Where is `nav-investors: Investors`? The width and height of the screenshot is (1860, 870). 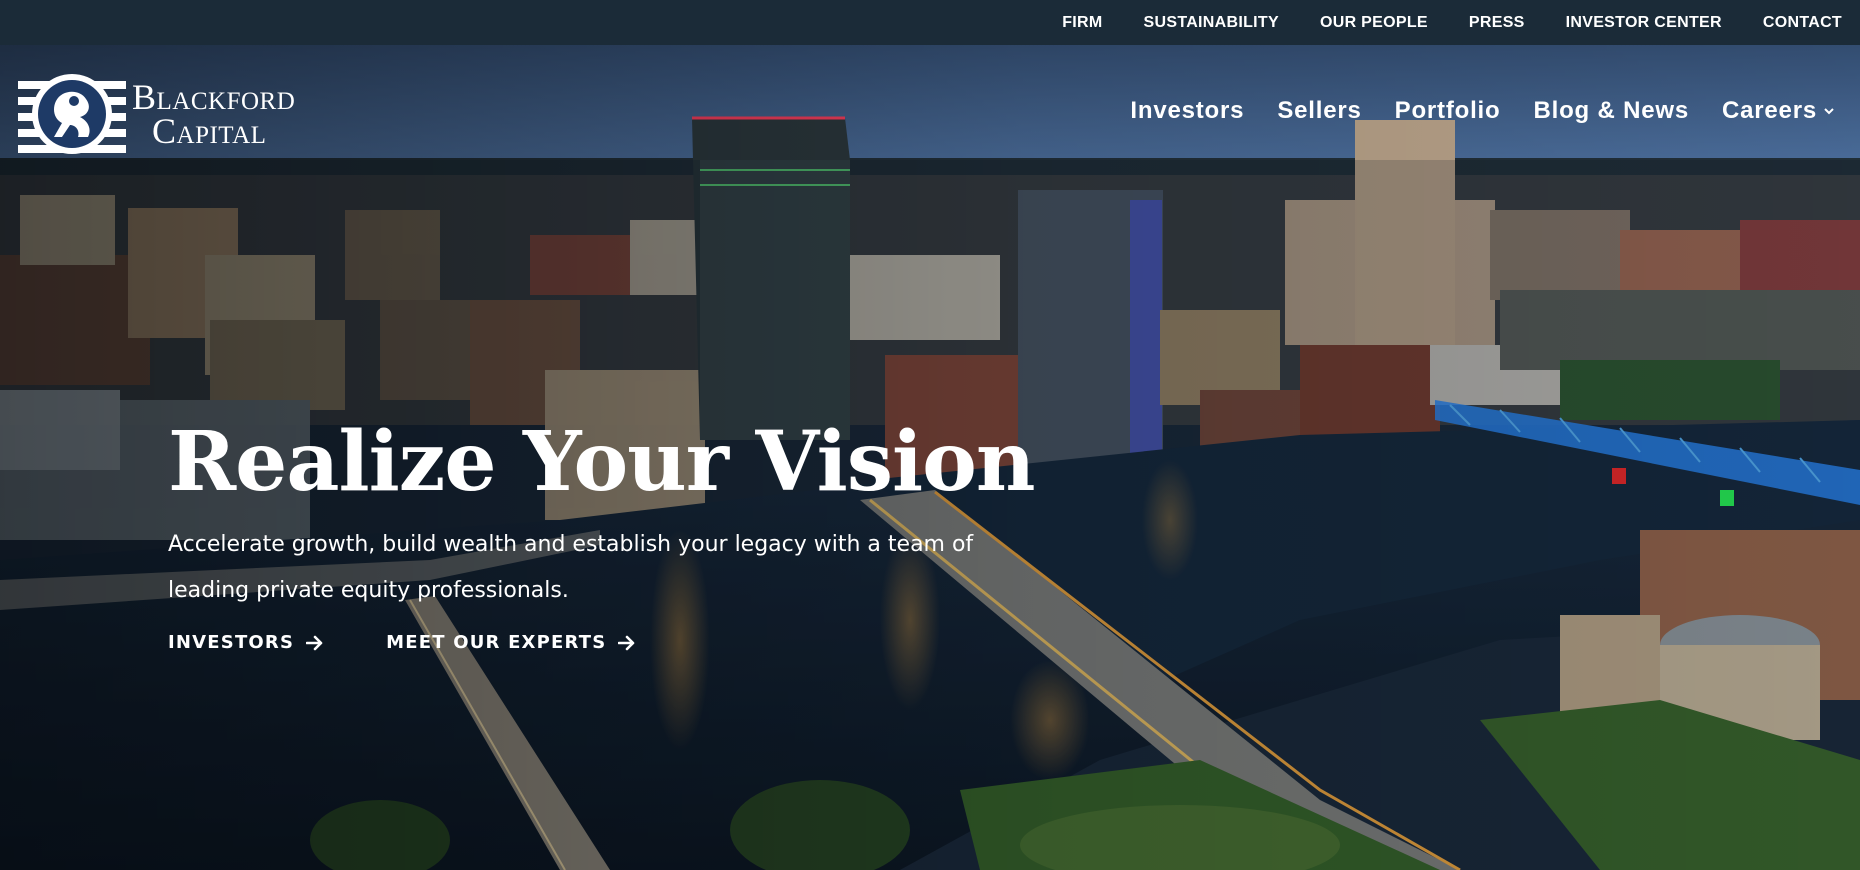 nav-investors: Investors is located at coordinates (1187, 111).